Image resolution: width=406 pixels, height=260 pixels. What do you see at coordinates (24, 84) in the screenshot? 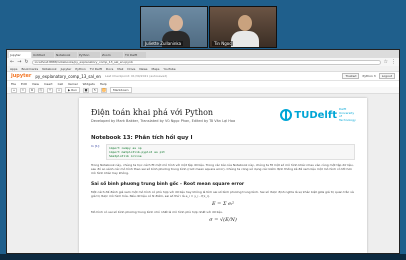
I see `menu-edit: Edit` at bounding box center [24, 84].